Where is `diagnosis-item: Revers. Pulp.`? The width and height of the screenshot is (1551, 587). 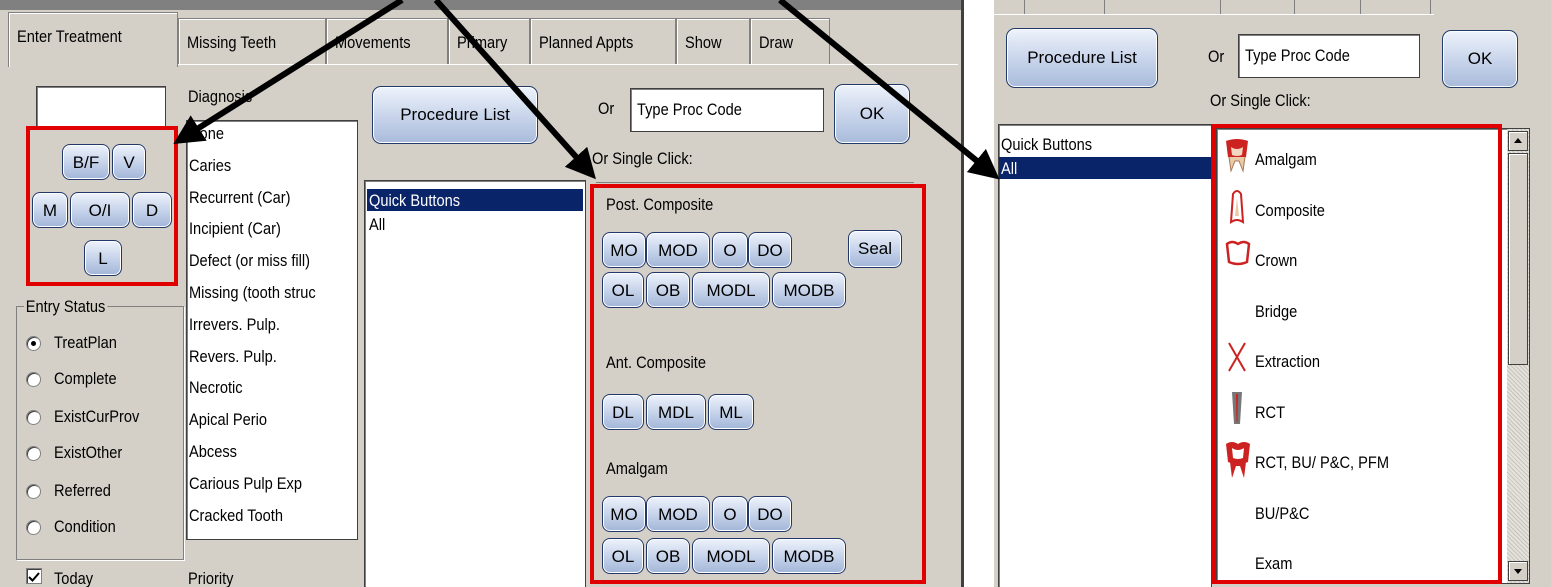
diagnosis-item: Revers. Pulp. is located at coordinates (233, 356).